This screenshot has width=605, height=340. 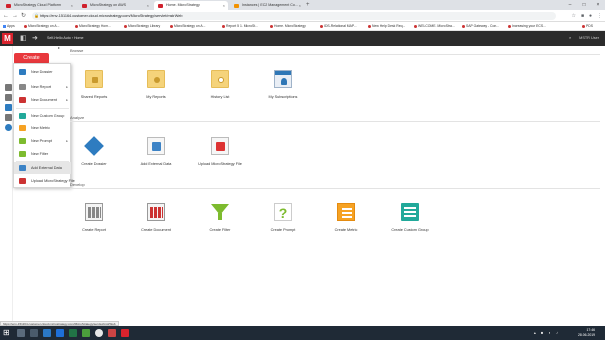 What do you see at coordinates (125, 333) in the screenshot?
I see `microstrategy-app-icon` at bounding box center [125, 333].